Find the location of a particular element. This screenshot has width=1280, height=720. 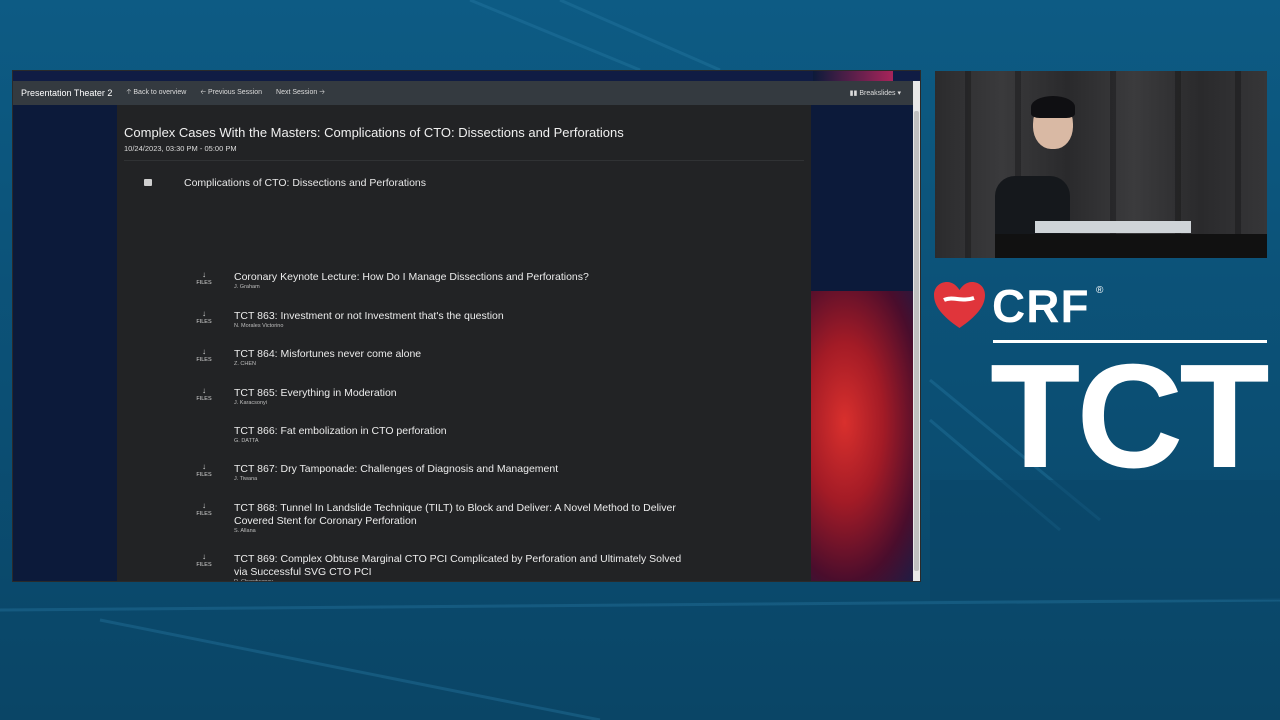

scrollbar-thumb is located at coordinates (916, 341).